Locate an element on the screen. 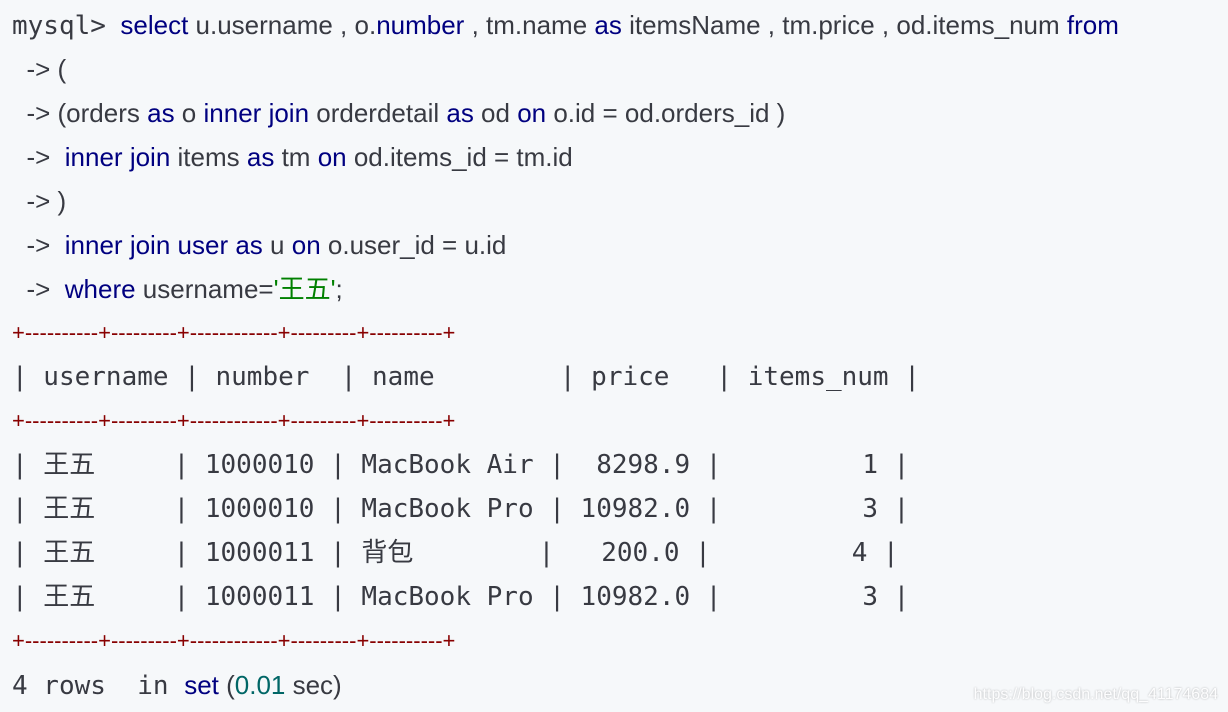 The width and height of the screenshot is (1228, 712). result-summary: 4 rows in set (0.01 sec) is located at coordinates (177, 685).